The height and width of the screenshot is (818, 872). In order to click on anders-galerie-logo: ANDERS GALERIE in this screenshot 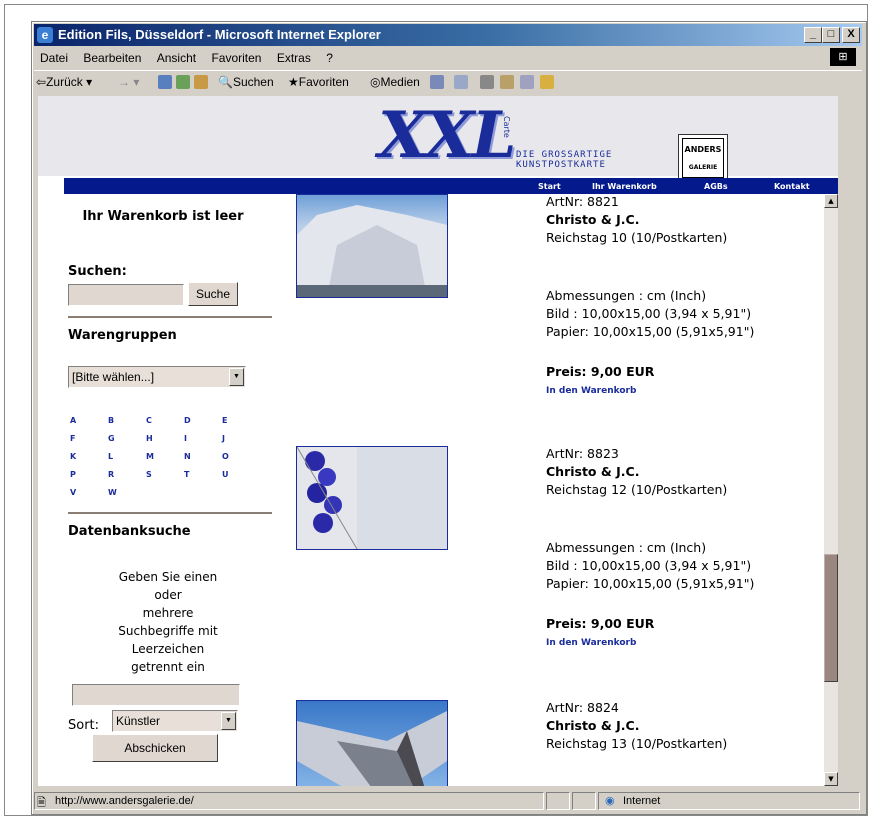, I will do `click(703, 158)`.